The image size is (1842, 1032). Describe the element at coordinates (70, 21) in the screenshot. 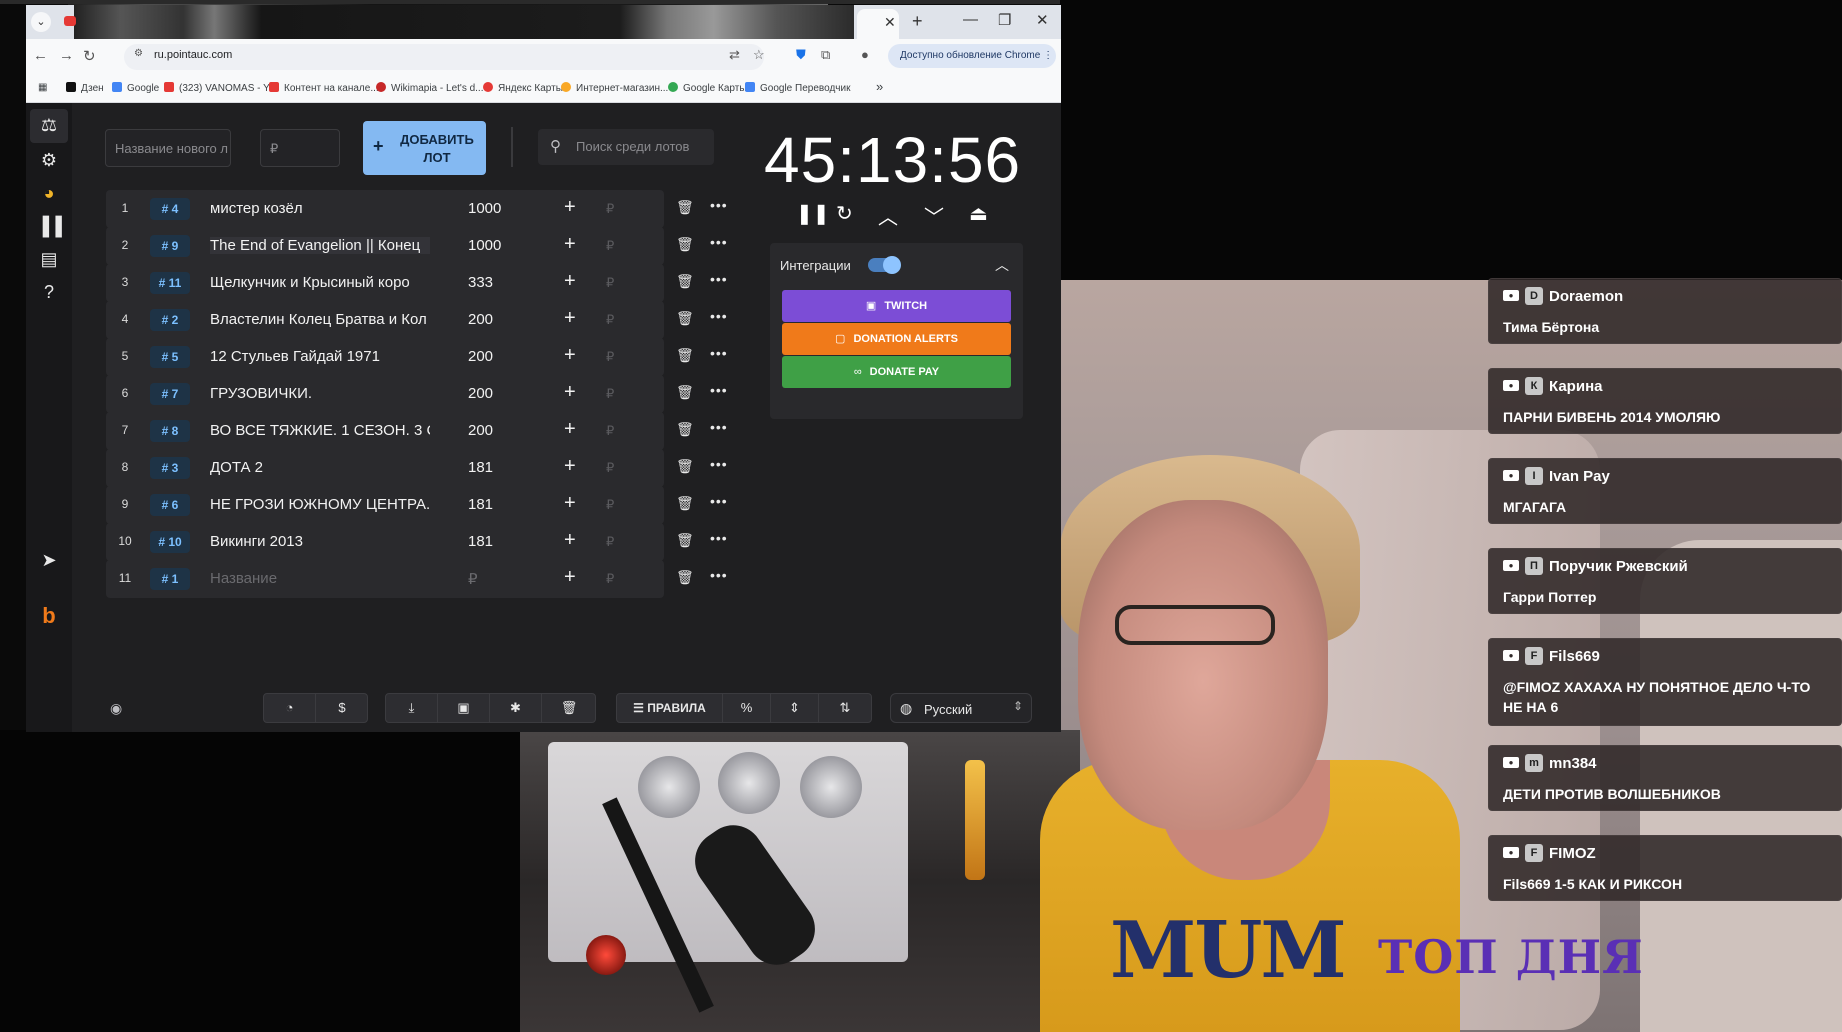

I see `youtube-tab-icon` at that location.